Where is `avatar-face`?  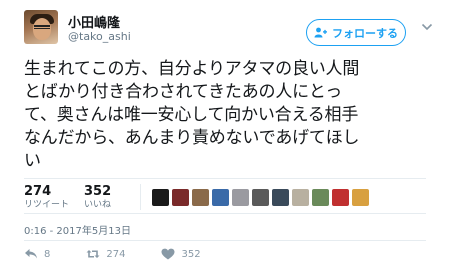
avatar-face is located at coordinates (42, 29).